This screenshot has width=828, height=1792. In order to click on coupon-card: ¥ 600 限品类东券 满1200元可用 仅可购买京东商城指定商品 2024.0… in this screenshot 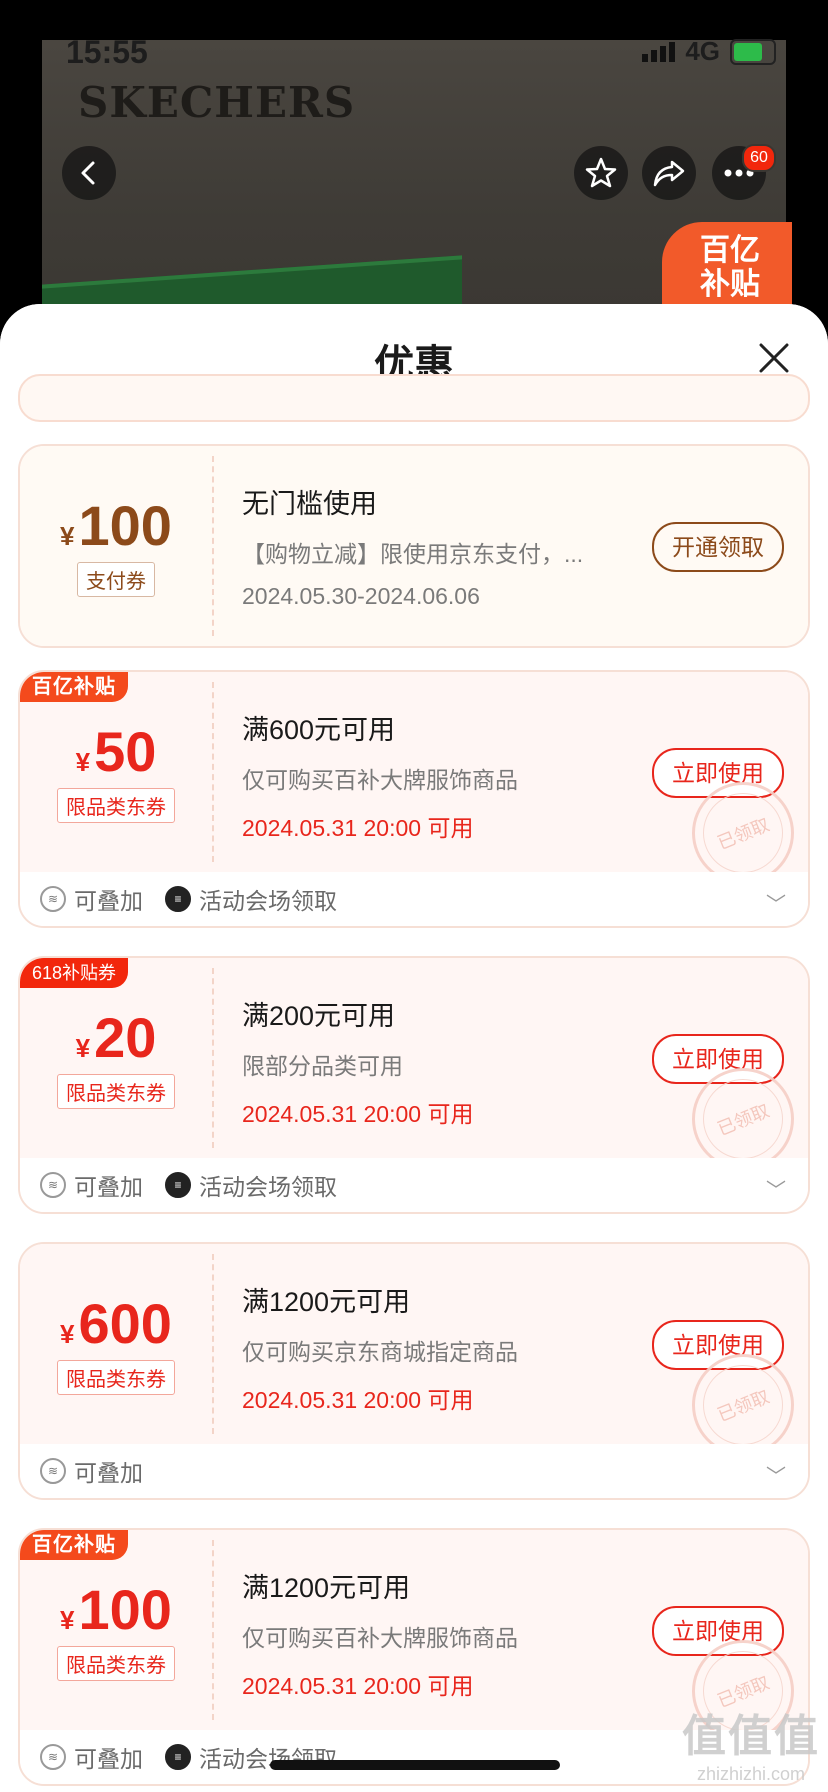, I will do `click(414, 1371)`.